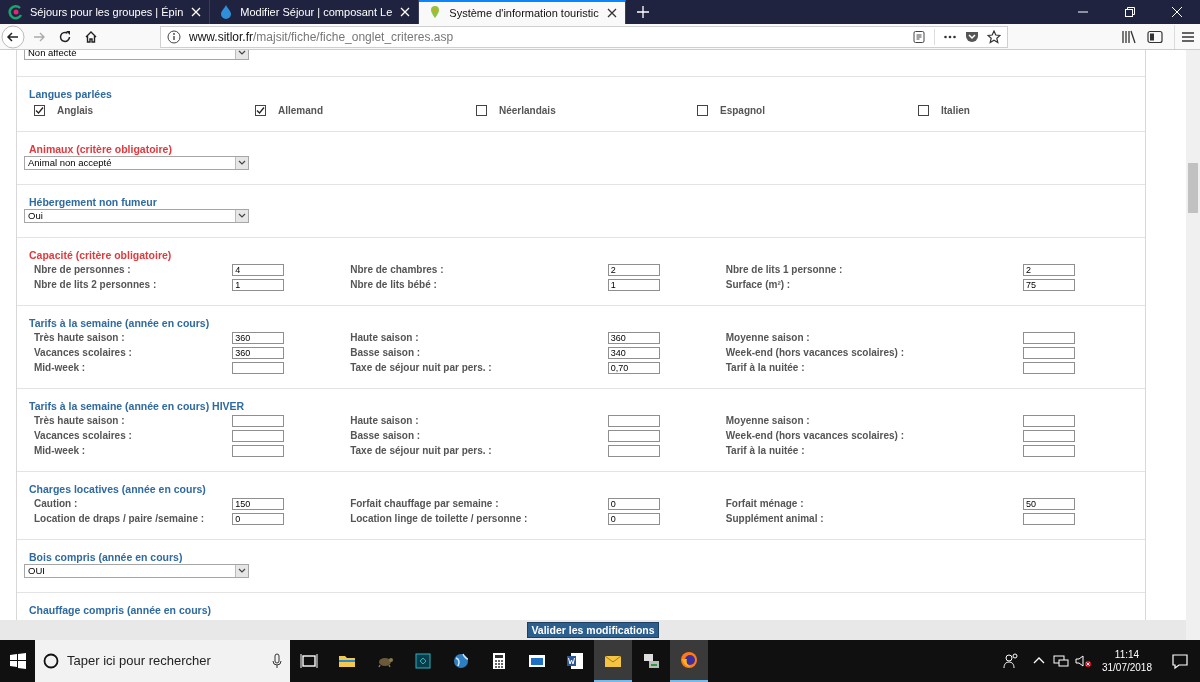 The width and height of the screenshot is (1200, 682). Describe the element at coordinates (258, 270) in the screenshot. I see `input-field: 4` at that location.